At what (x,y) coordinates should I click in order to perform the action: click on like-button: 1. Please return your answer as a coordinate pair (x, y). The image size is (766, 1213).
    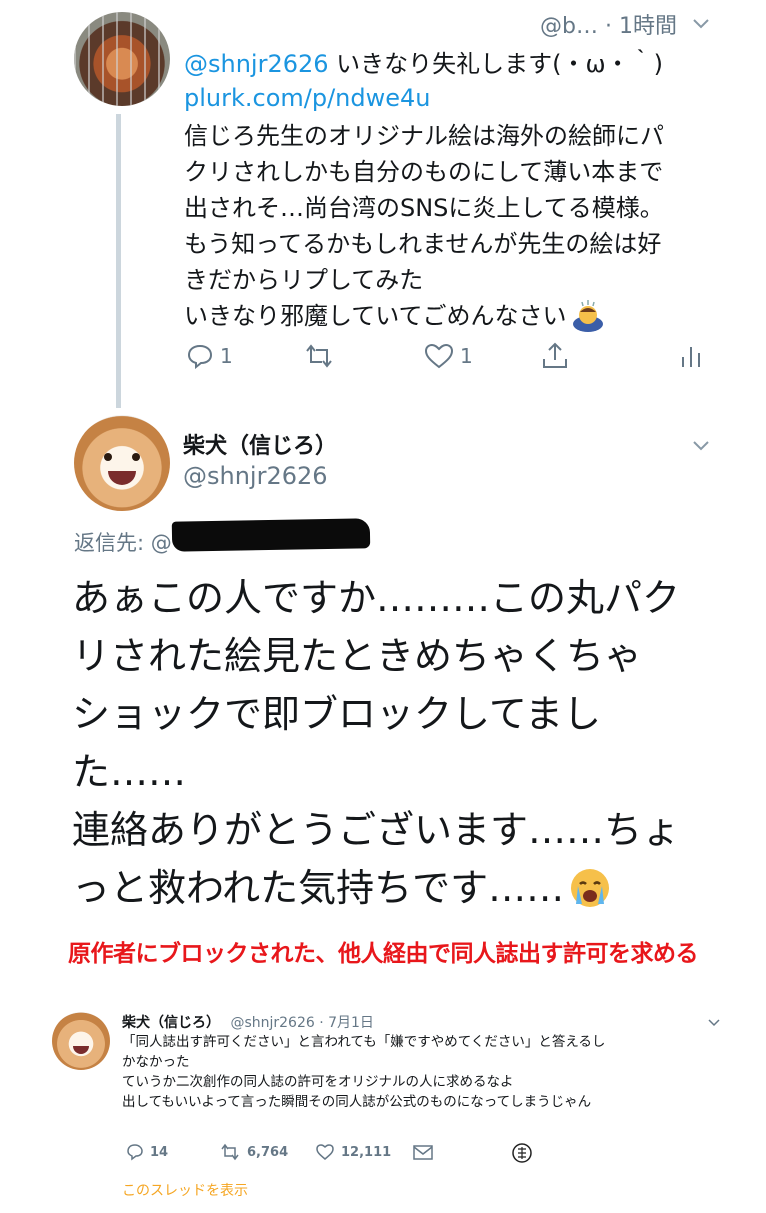
    Looking at the image, I should click on (448, 356).